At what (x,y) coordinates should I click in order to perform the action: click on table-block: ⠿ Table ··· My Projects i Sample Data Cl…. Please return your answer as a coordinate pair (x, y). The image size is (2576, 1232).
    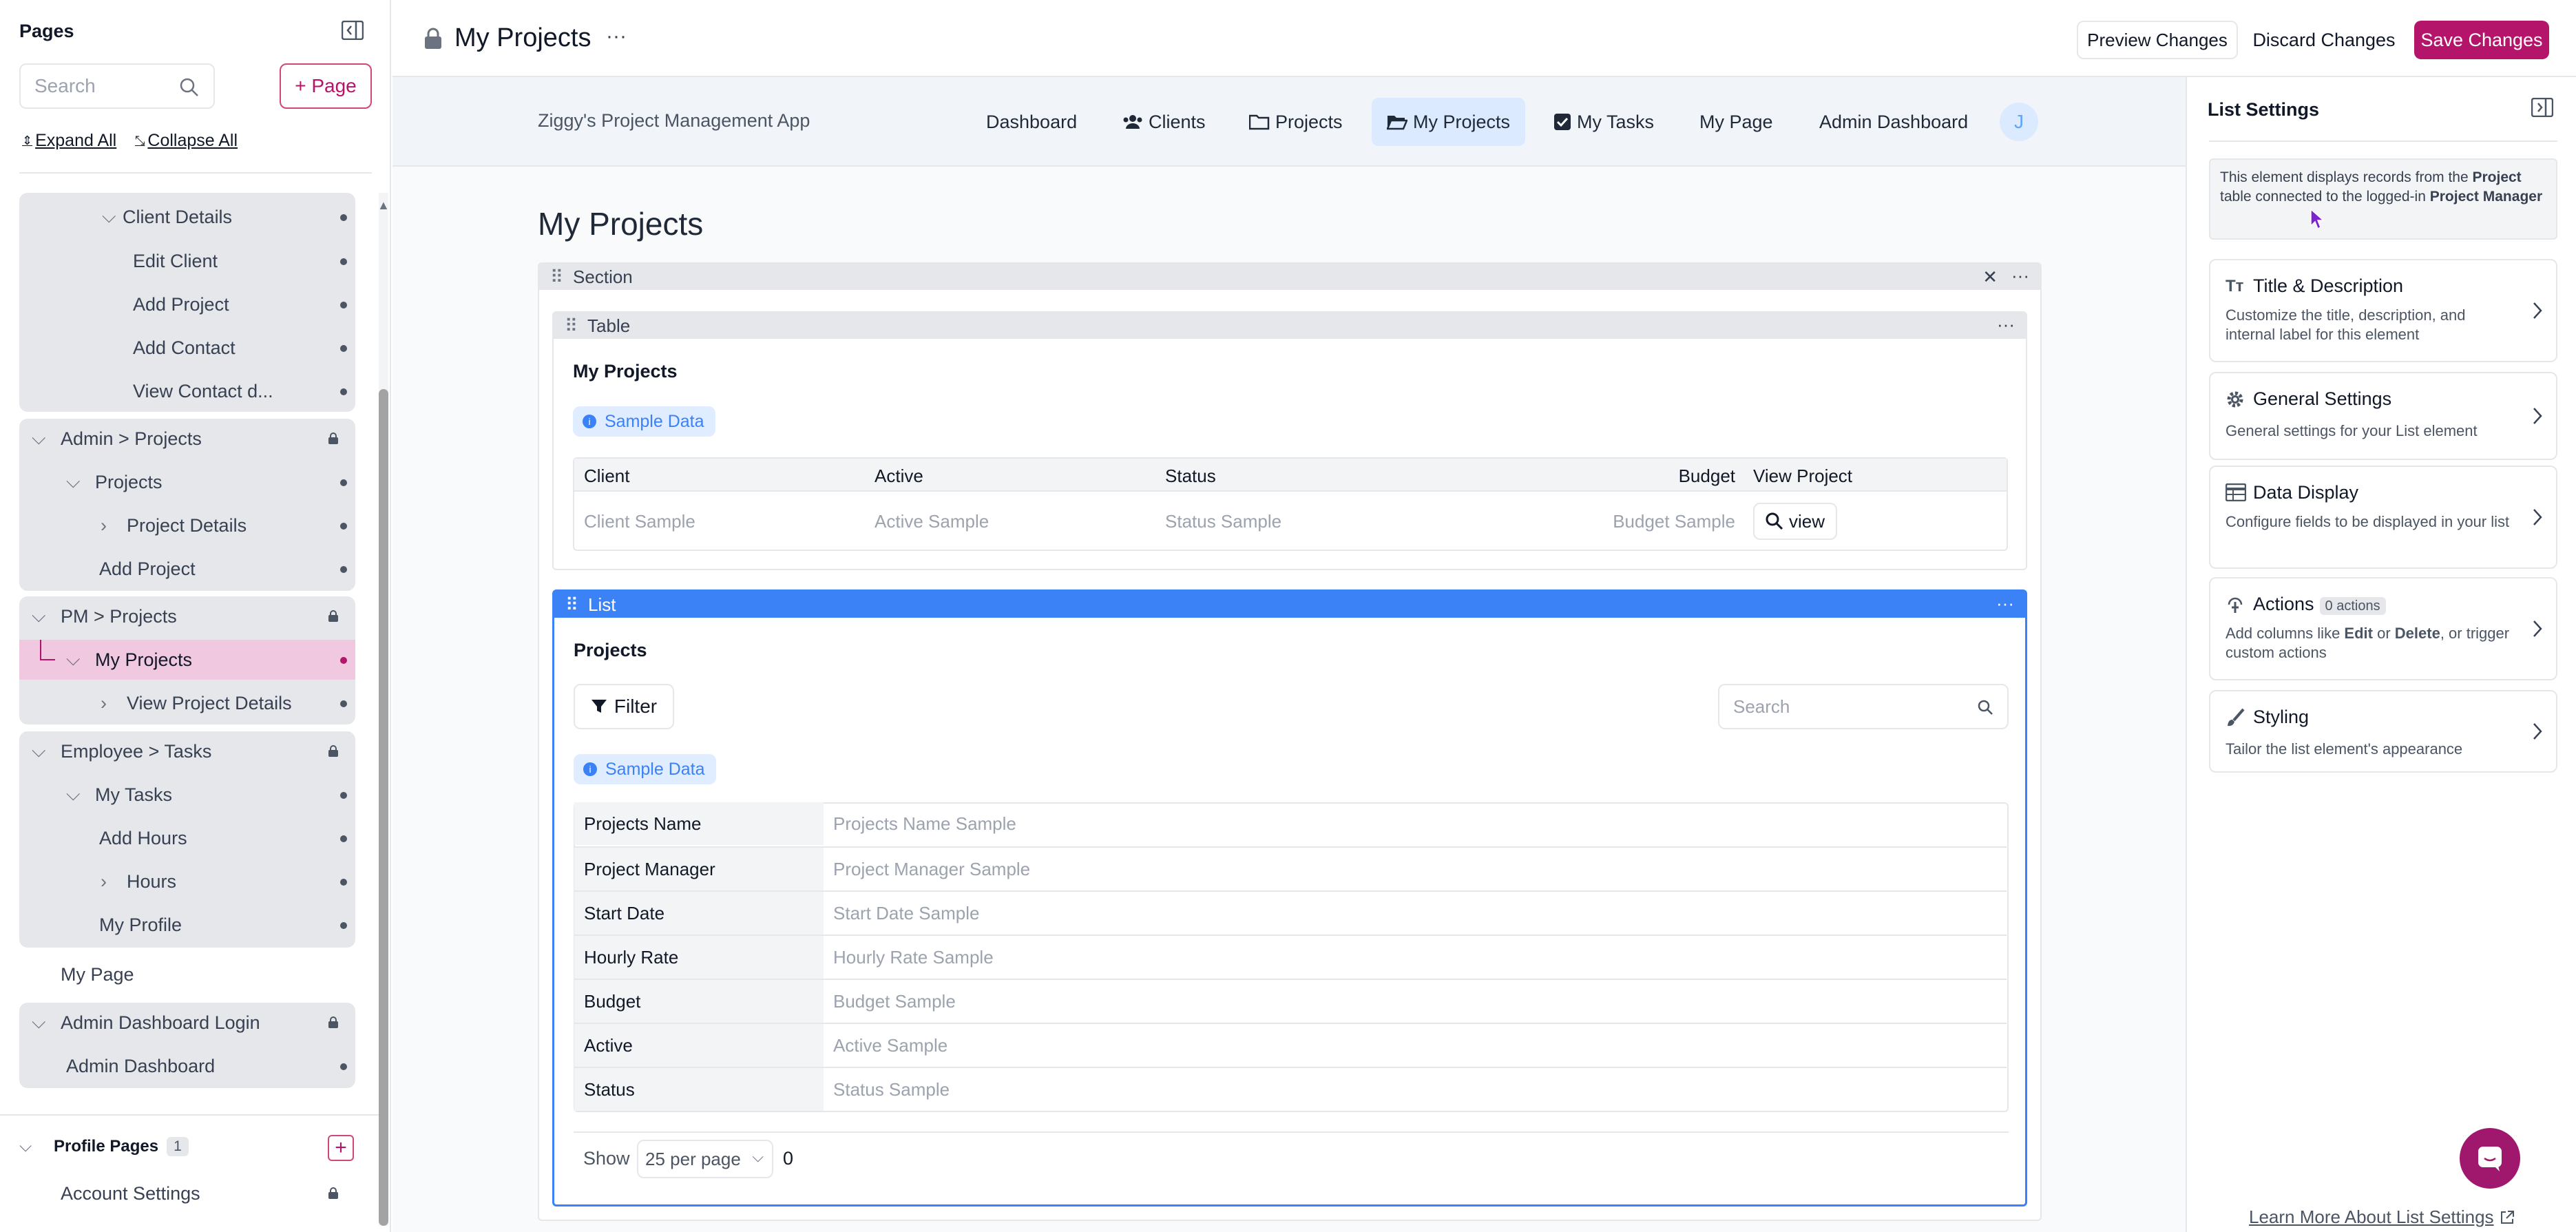
    Looking at the image, I should click on (1289, 440).